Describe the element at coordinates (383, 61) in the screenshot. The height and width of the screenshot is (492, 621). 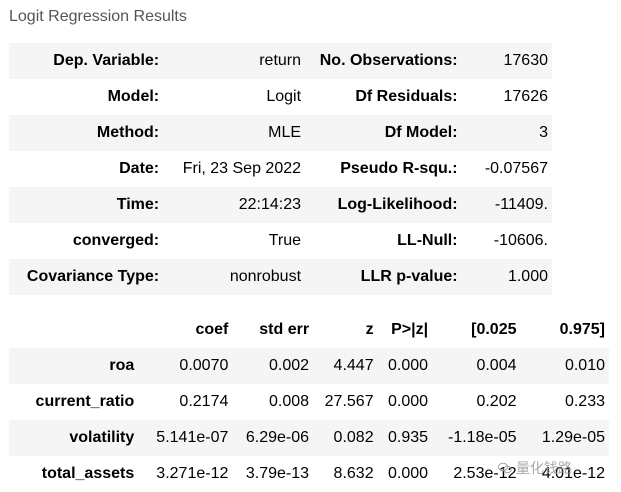
I see `summary-label: No. Observations:` at that location.